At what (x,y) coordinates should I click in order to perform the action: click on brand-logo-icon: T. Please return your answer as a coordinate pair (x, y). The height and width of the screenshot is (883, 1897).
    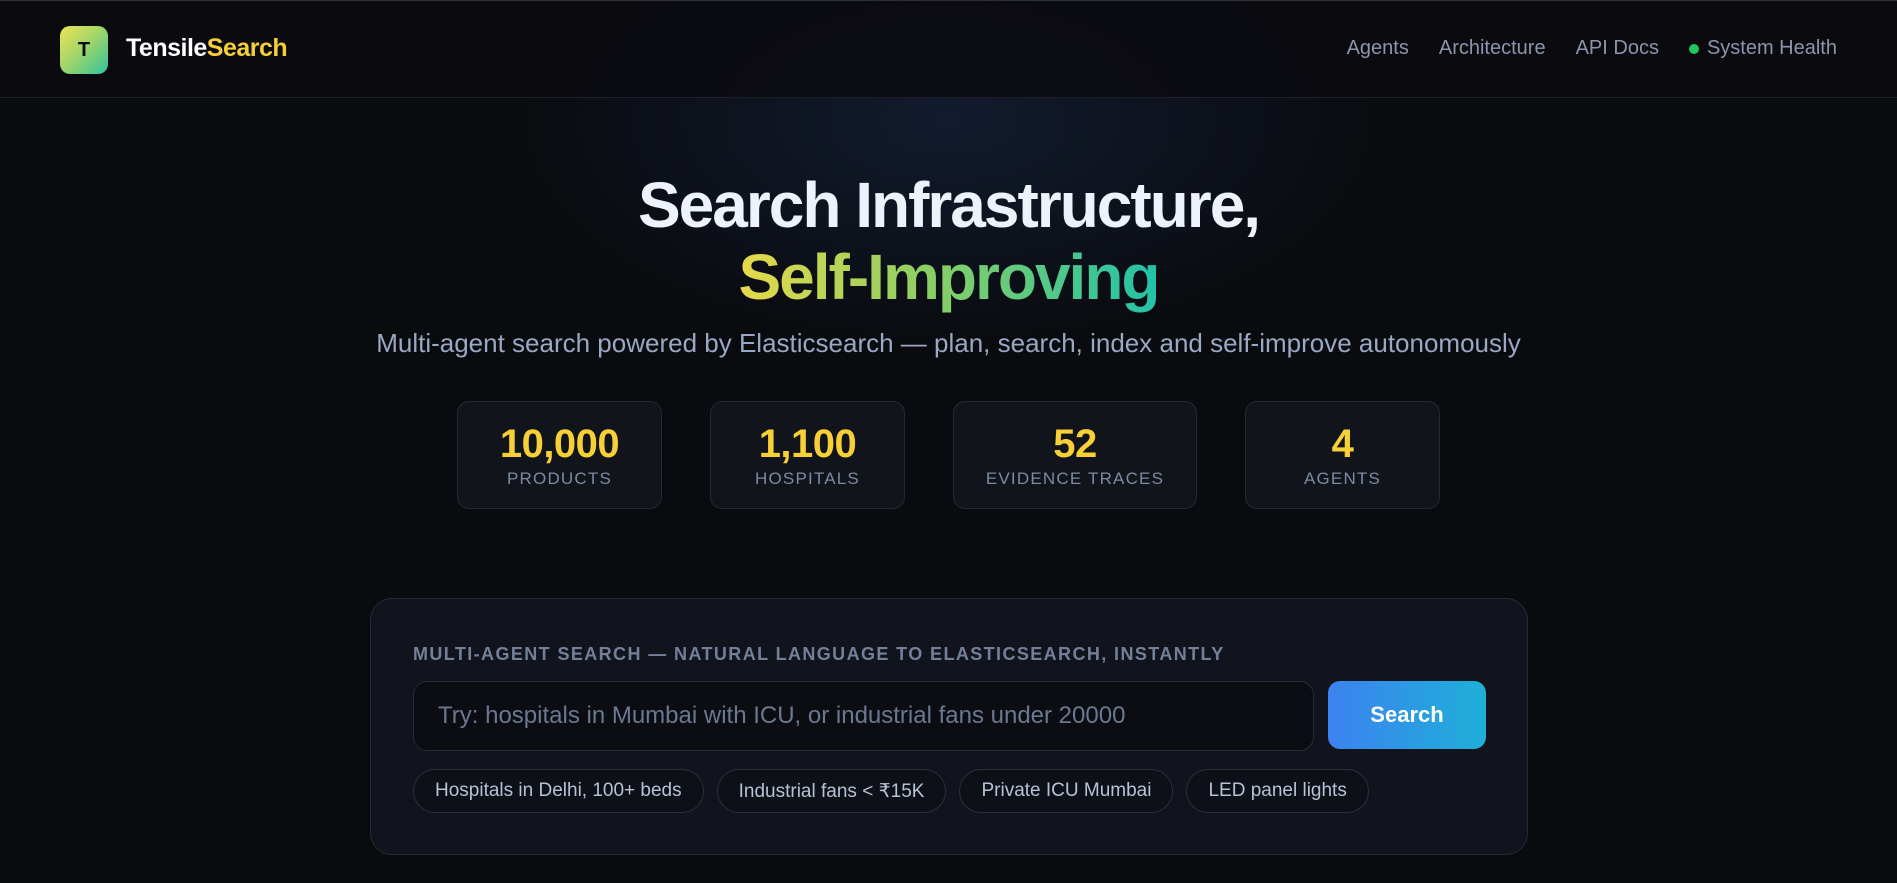
    Looking at the image, I should click on (84, 50).